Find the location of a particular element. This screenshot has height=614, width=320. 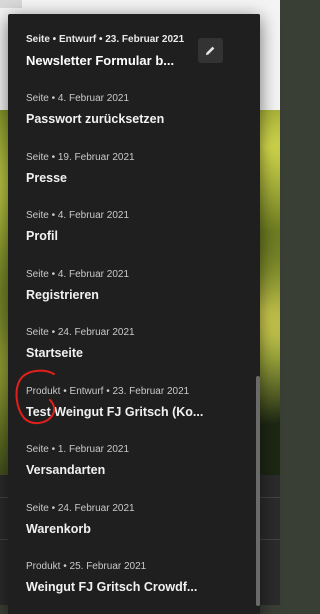

item-meta: Produkt • Entwurf • 23. Februar 2021 is located at coordinates (108, 391).